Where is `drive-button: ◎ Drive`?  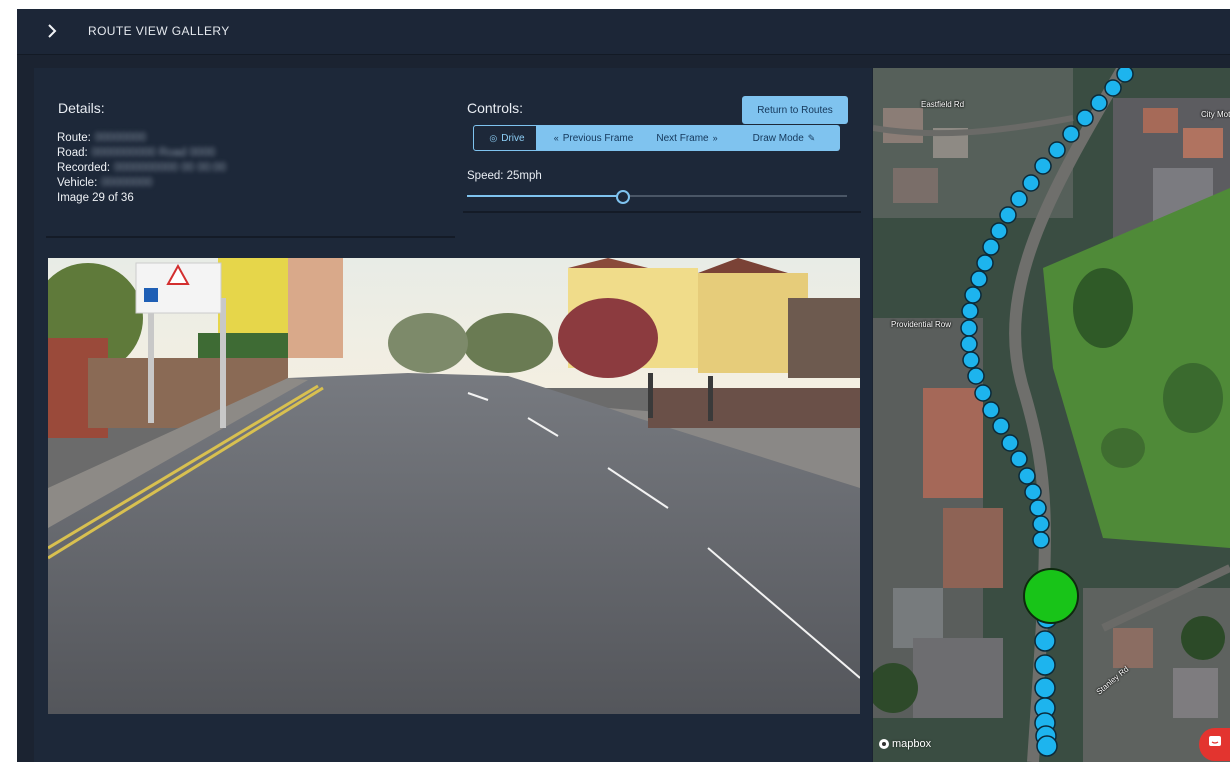 drive-button: ◎ Drive is located at coordinates (505, 138).